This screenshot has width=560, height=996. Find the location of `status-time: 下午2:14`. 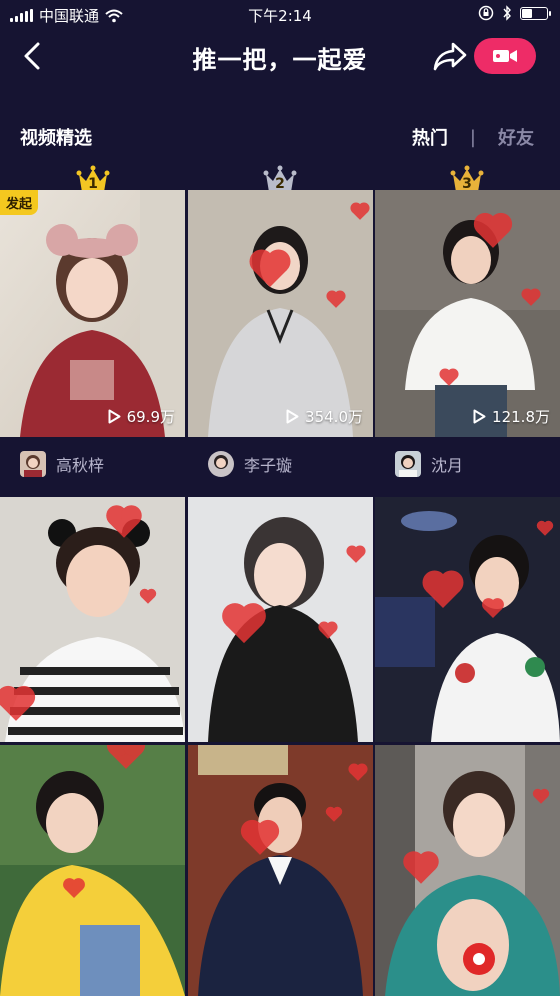

status-time: 下午2:14 is located at coordinates (280, 16).